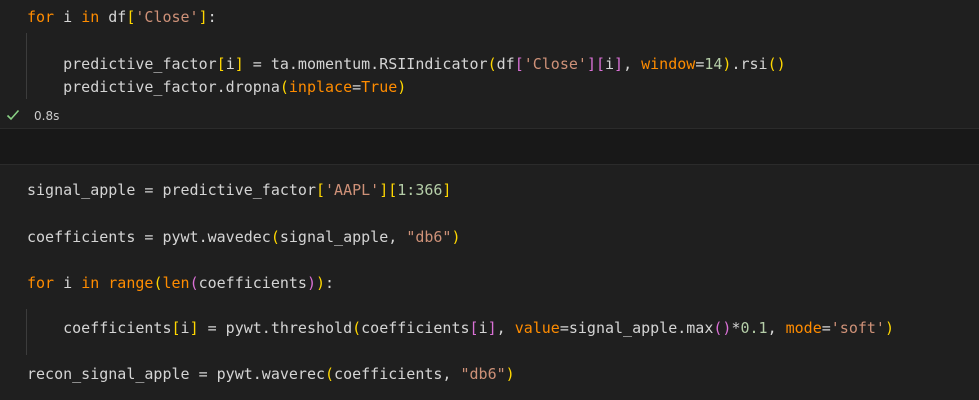 The height and width of the screenshot is (400, 979). Describe the element at coordinates (176, 283) in the screenshot. I see `code-token: len` at that location.